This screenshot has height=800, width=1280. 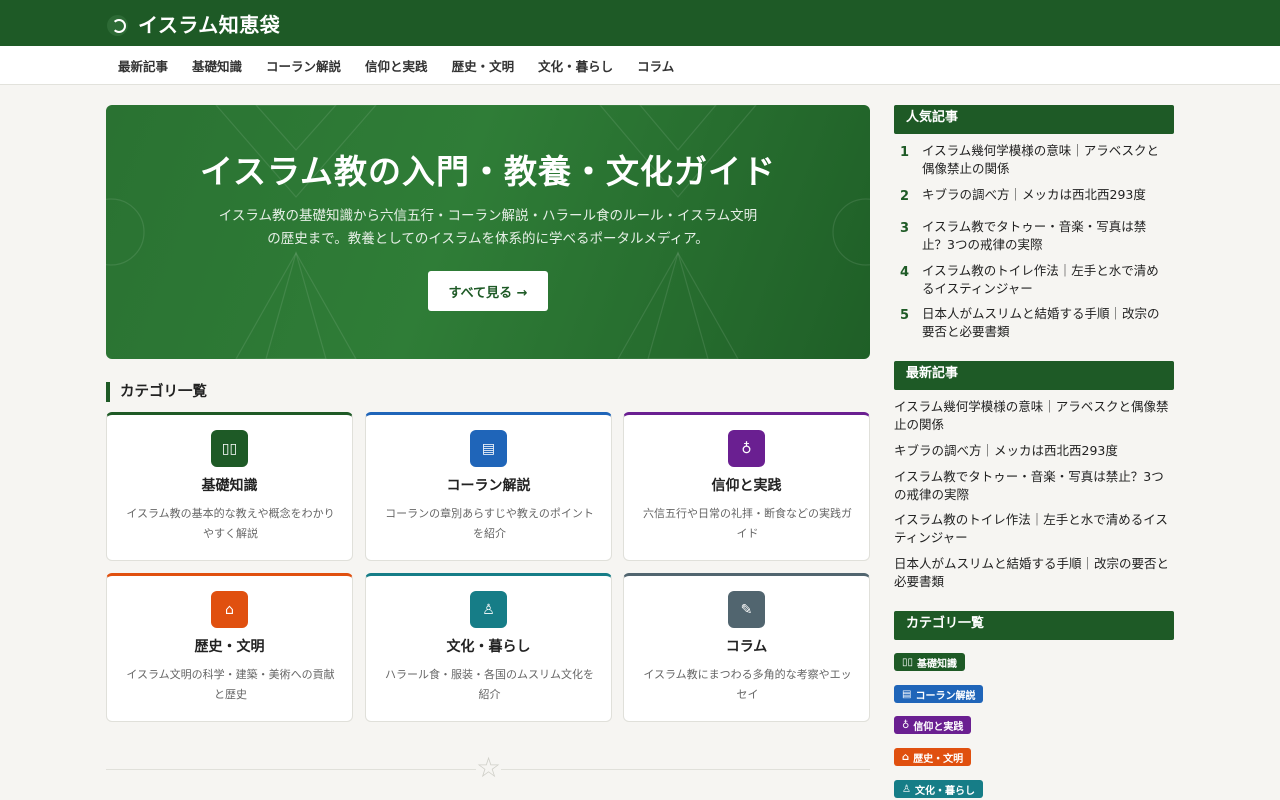 I want to click on hero-title: イスラム教の入門・教養・文化ガイド, so click(x=488, y=171).